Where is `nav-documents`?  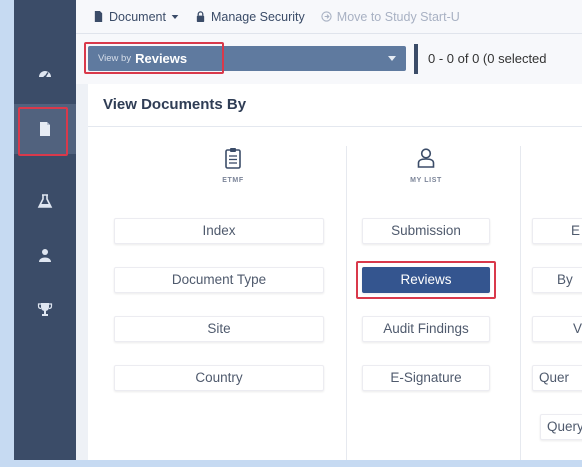 nav-documents is located at coordinates (45, 130).